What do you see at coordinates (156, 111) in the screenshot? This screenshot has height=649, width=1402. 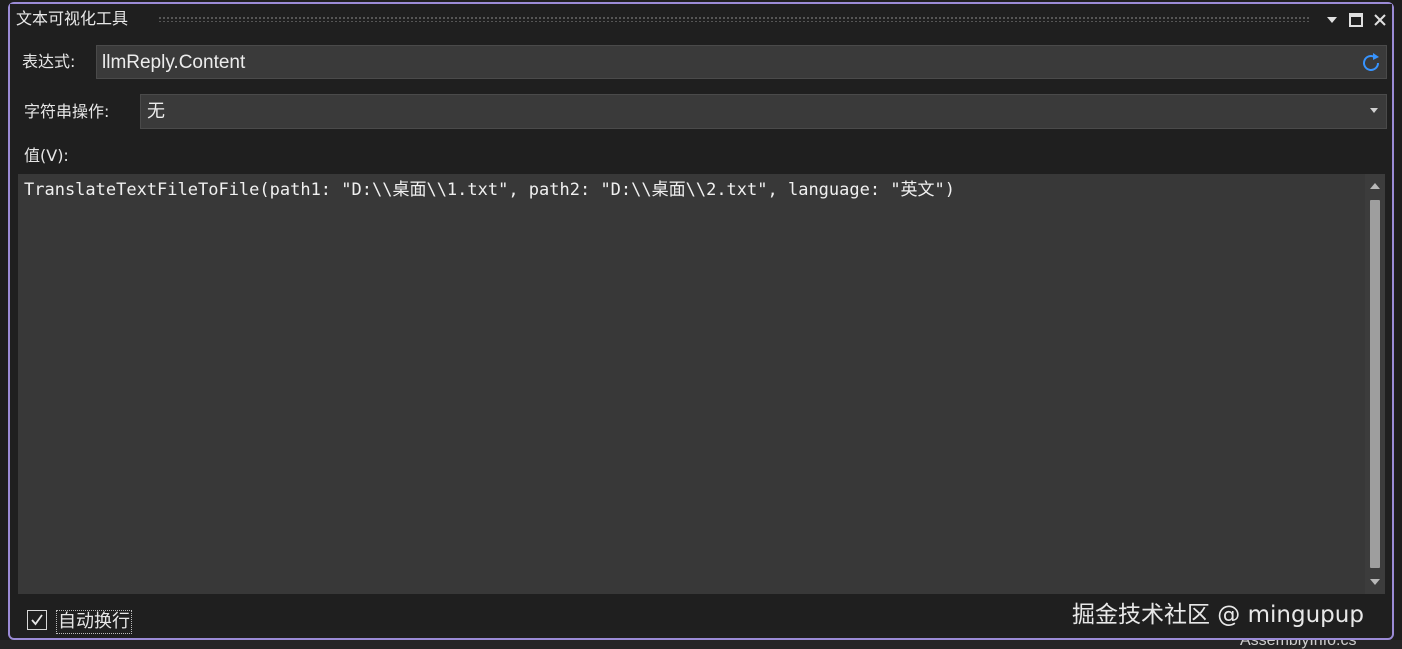 I see `string-operation-value: 无` at bounding box center [156, 111].